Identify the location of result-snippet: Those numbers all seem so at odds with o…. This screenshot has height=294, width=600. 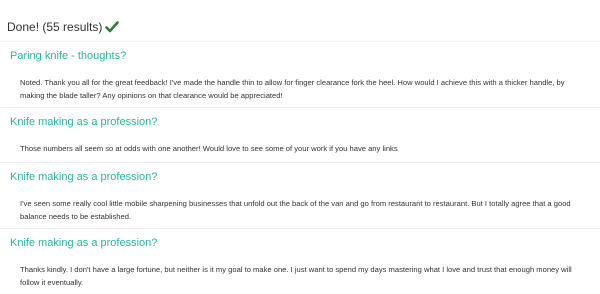
(209, 148).